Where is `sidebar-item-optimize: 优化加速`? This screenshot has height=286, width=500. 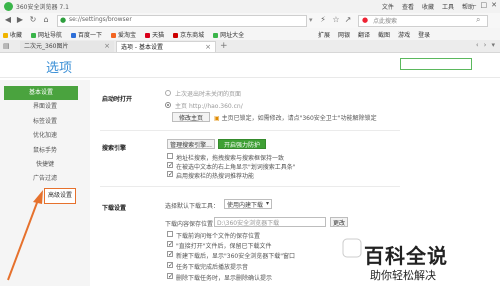
sidebar-item-optimize: 优化加速 is located at coordinates (45, 136).